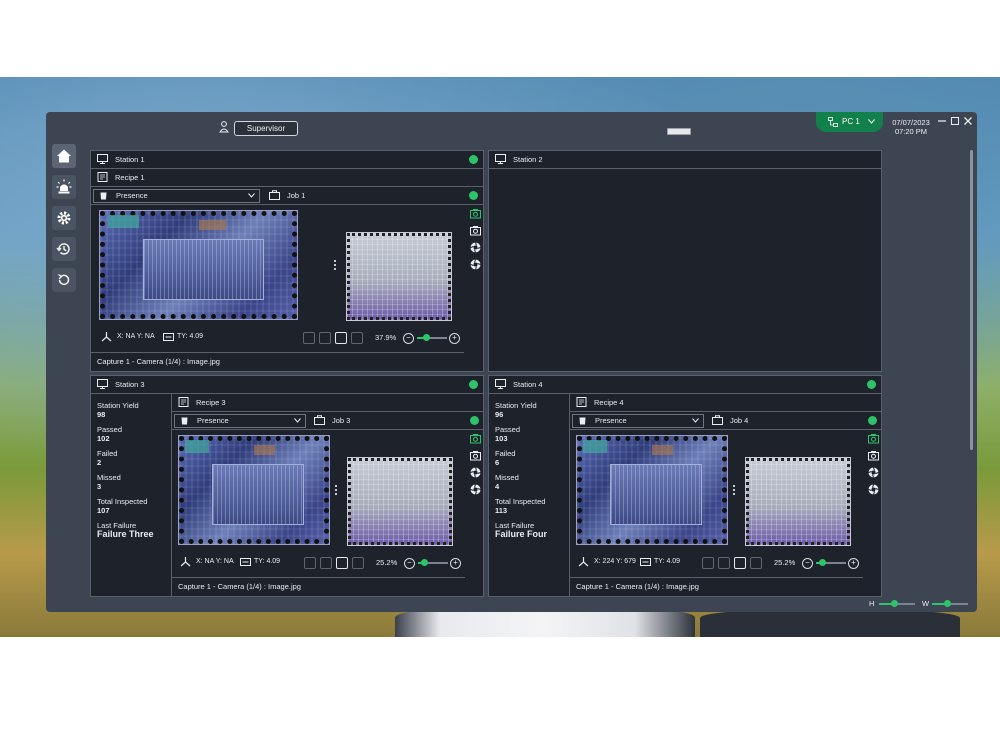 This screenshot has width=1000, height=750. I want to click on height-label: H, so click(872, 603).